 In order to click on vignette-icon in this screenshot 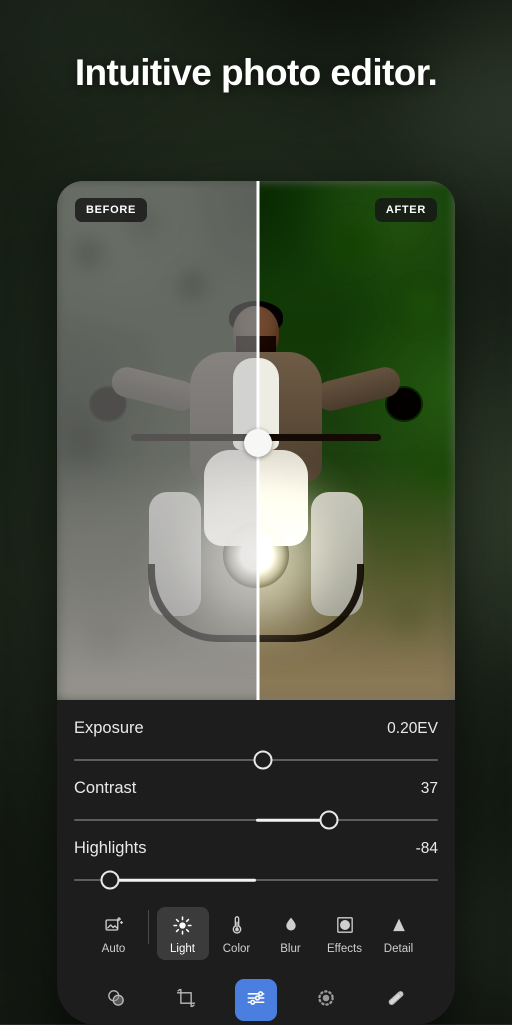, I will do `click(345, 925)`.